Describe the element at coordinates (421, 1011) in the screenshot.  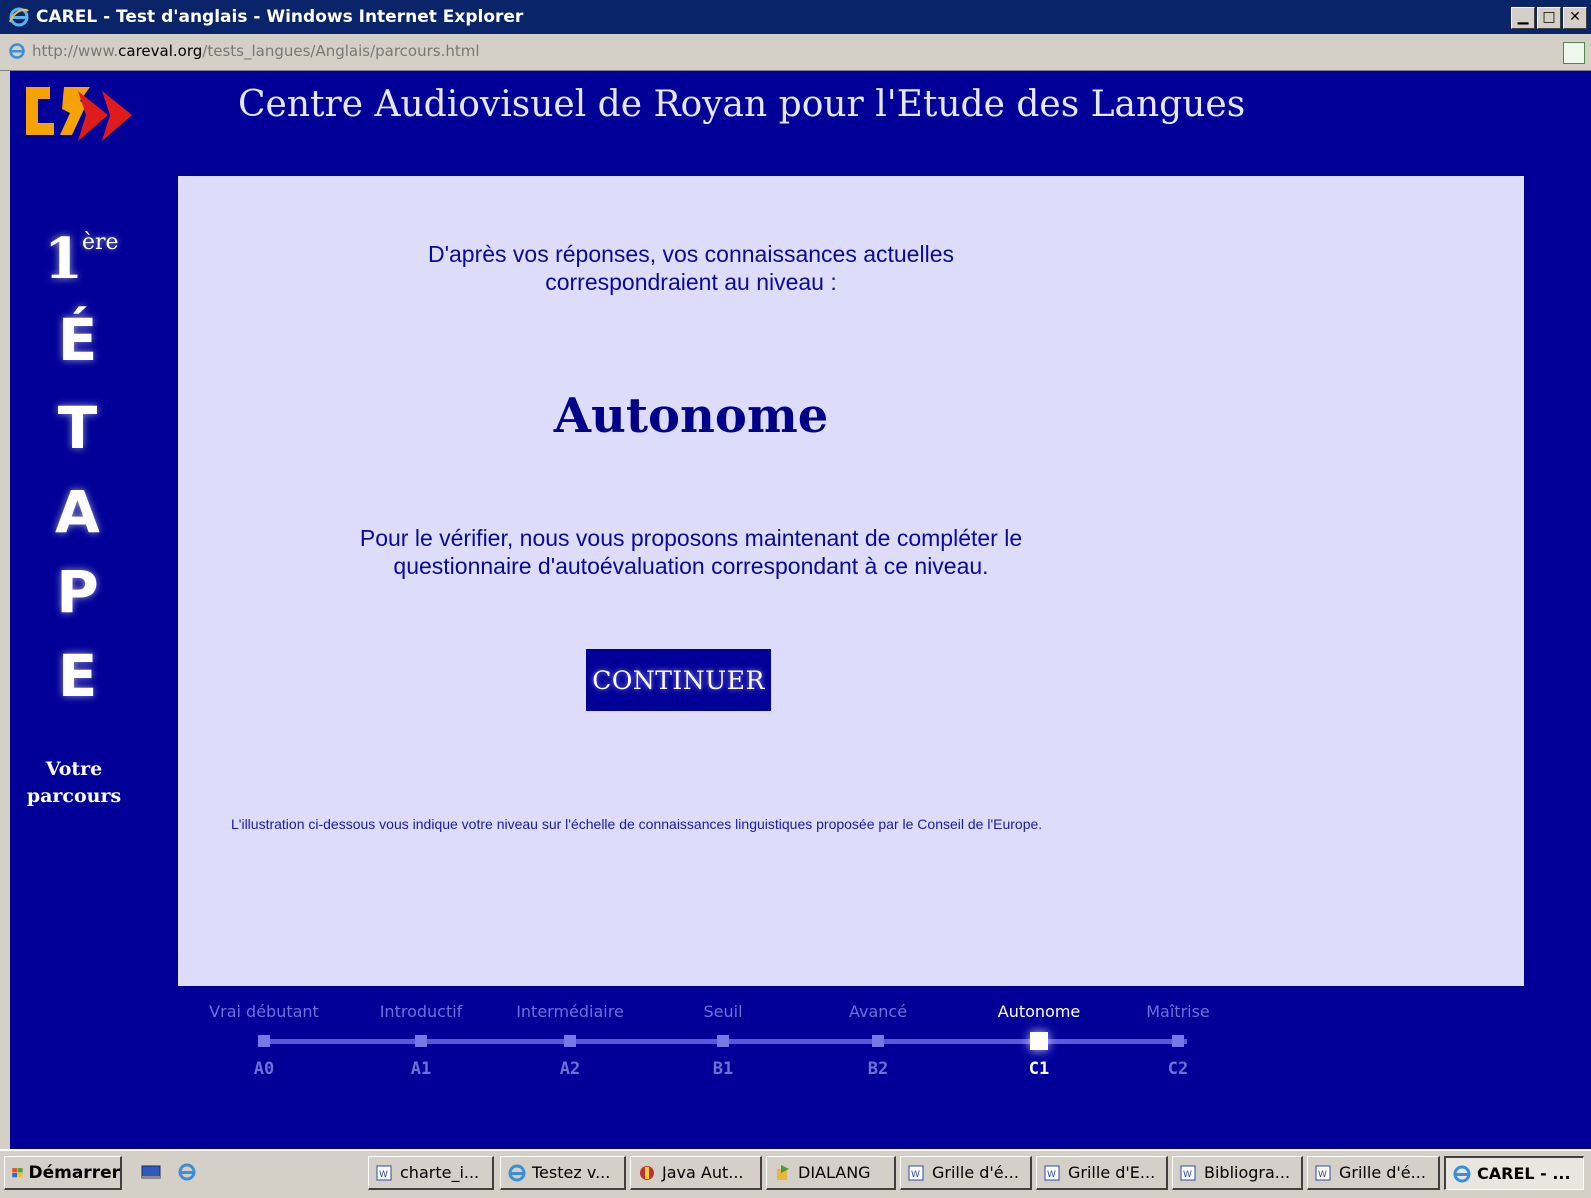
I see `scale-level-label: Introductif` at that location.